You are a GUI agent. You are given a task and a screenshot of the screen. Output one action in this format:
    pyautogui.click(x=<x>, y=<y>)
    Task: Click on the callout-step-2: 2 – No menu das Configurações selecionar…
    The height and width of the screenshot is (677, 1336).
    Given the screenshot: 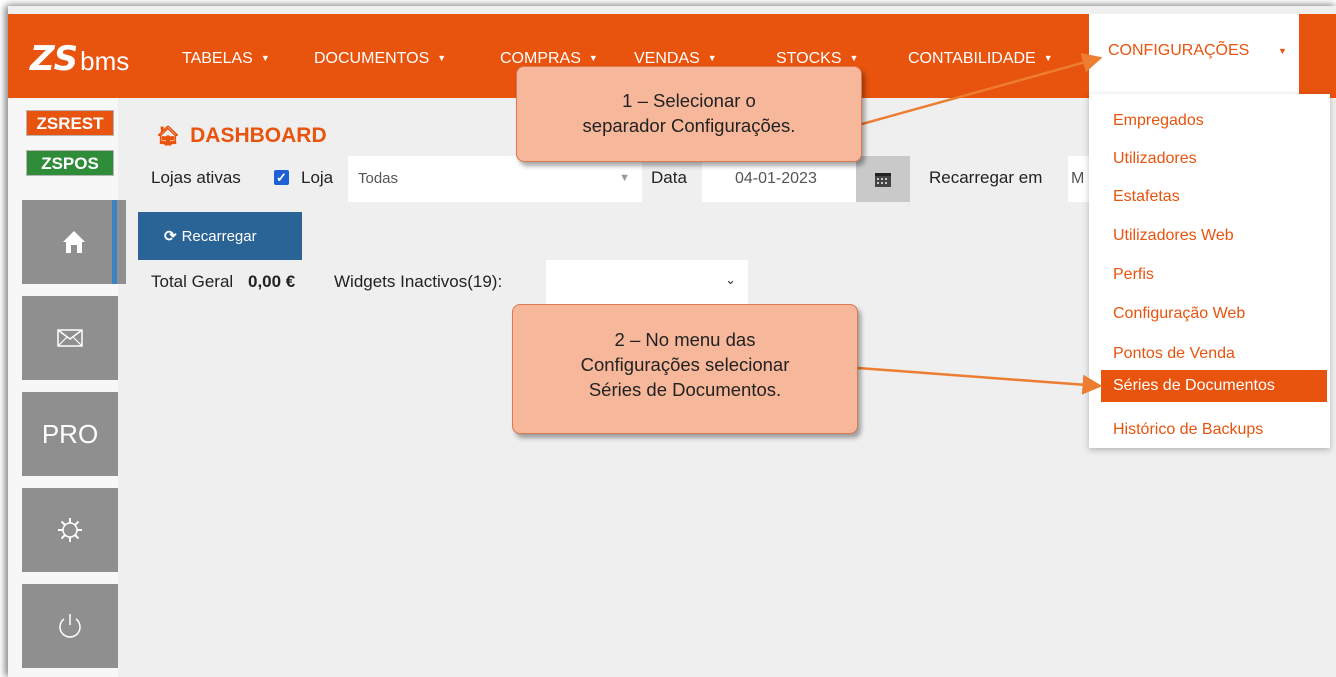 What is the action you would take?
    pyautogui.click(x=685, y=369)
    